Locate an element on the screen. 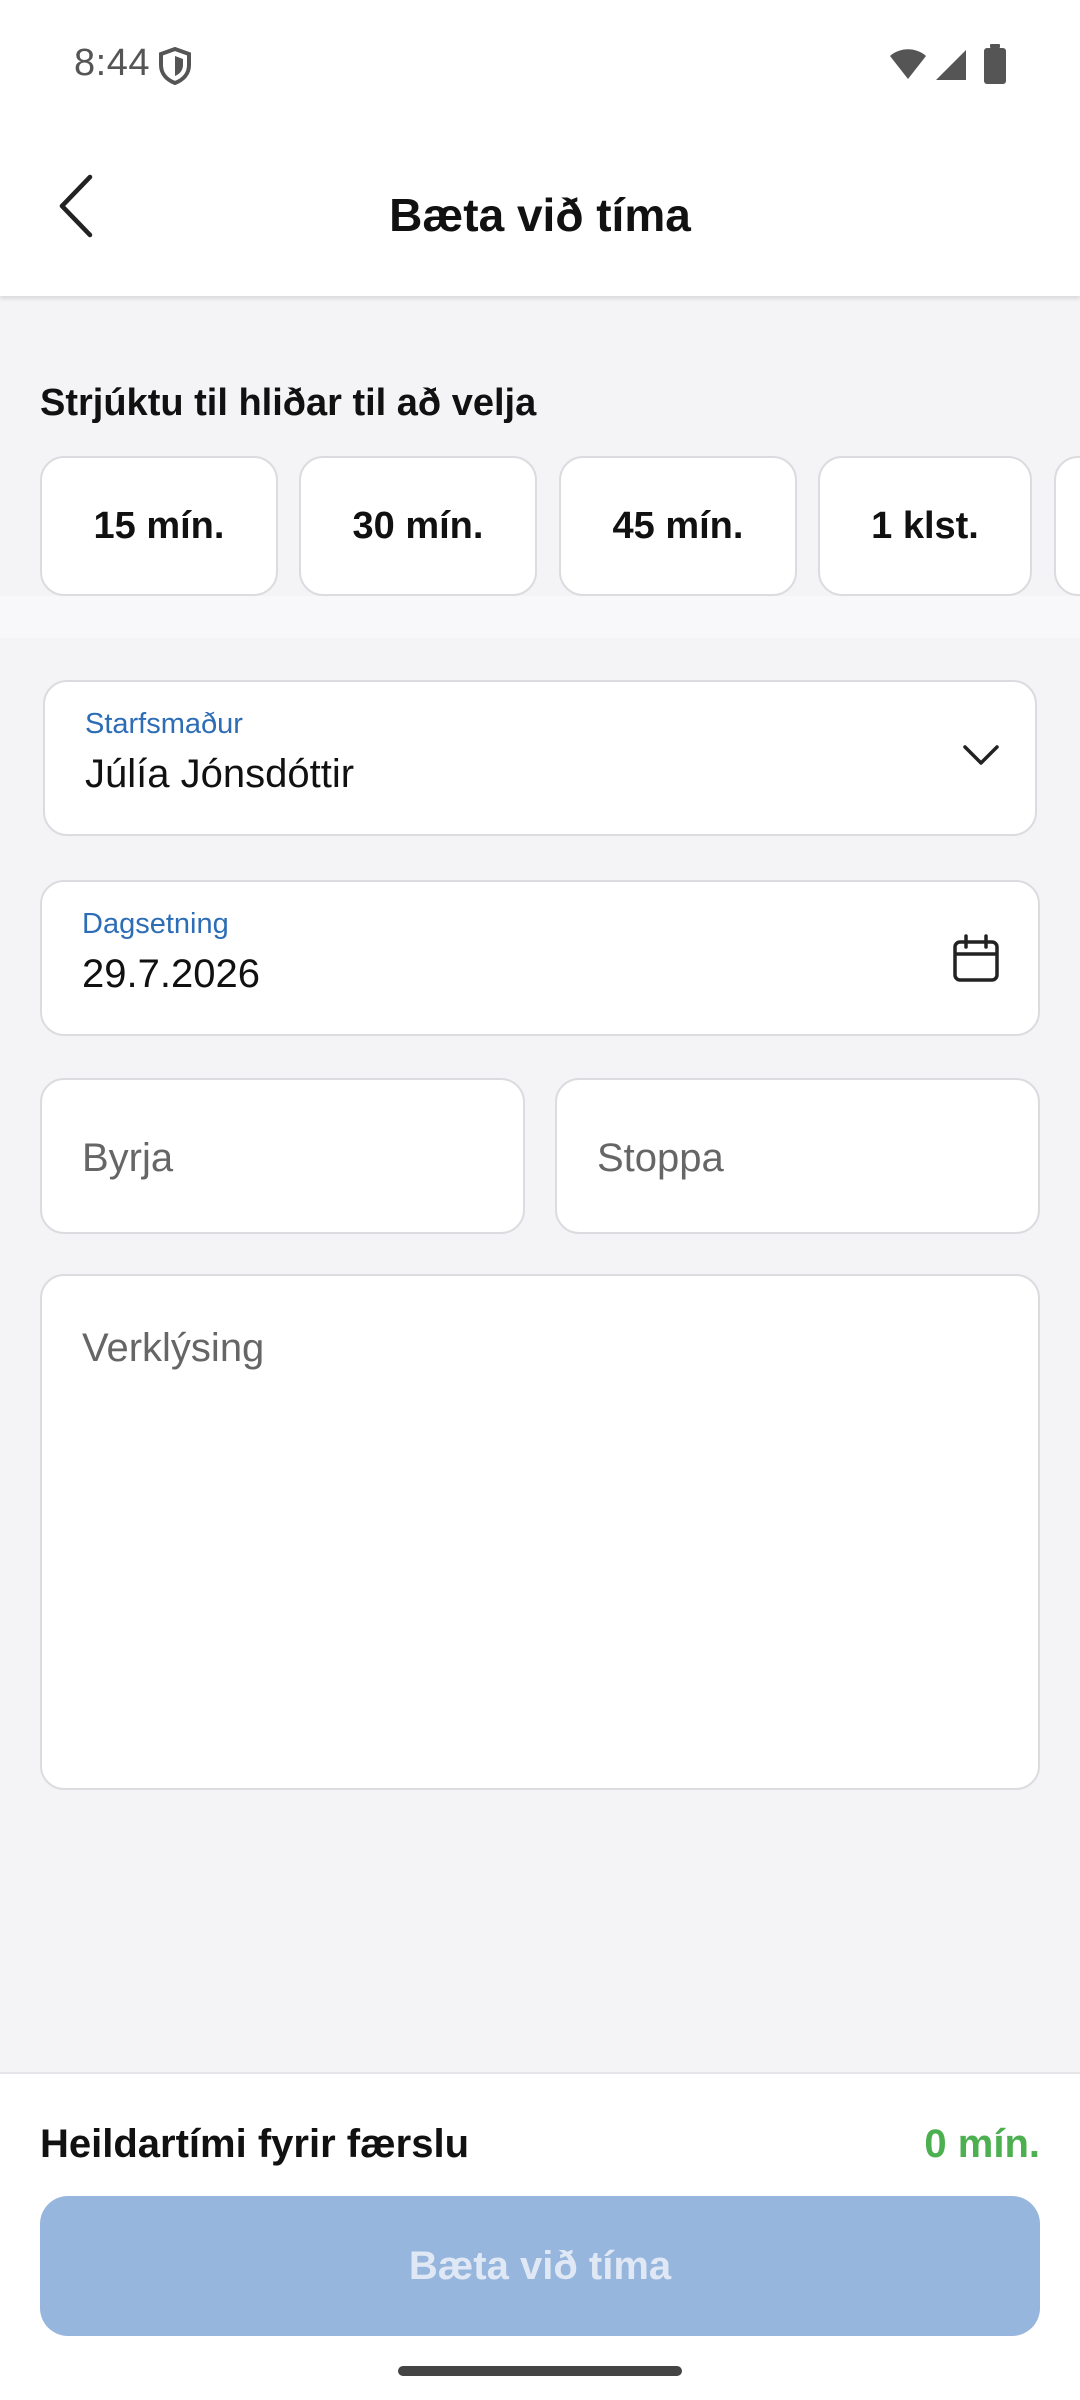 This screenshot has width=1080, height=2400. description-placeholder: Verklýsing is located at coordinates (173, 1348).